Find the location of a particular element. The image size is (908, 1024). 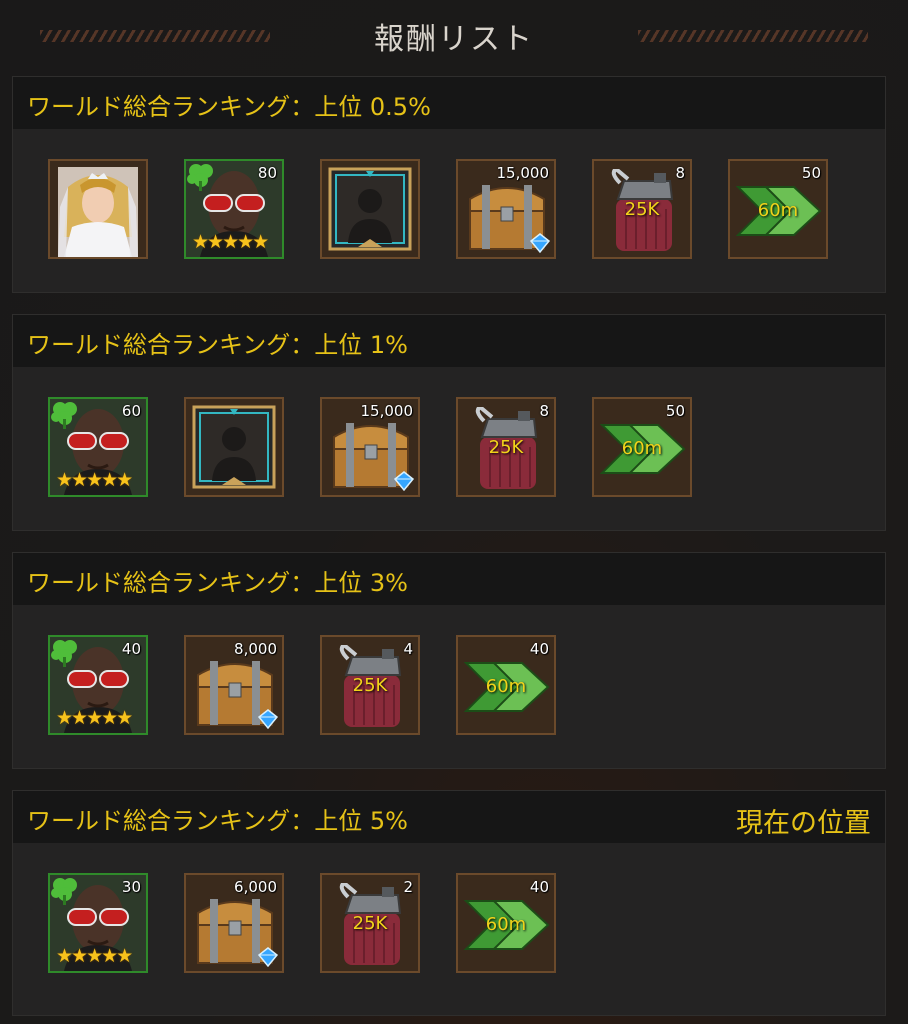

reward-item-hero: ★★★★★ 60 is located at coordinates (98, 447).